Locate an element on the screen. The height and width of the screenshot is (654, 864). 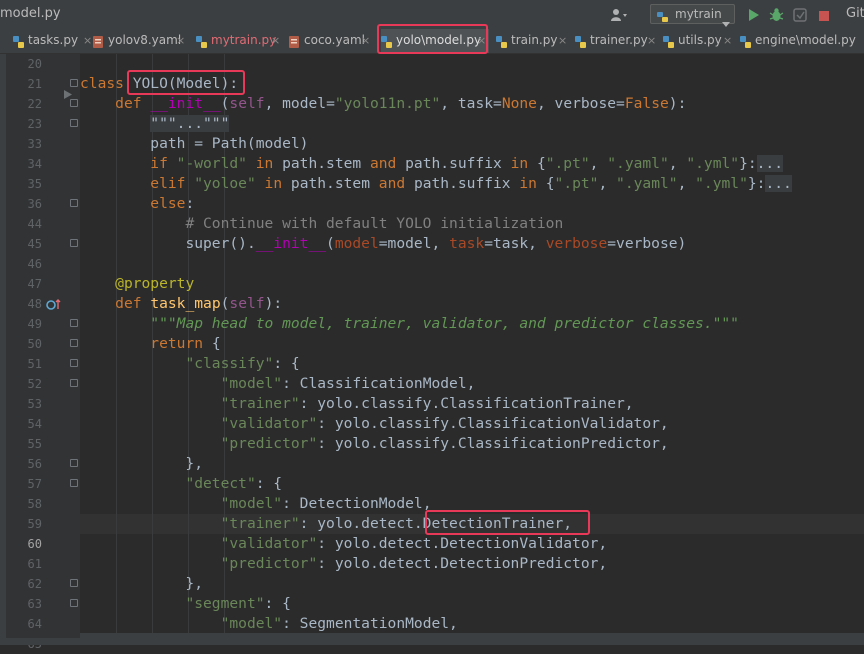
debug-icon is located at coordinates (776, 16).